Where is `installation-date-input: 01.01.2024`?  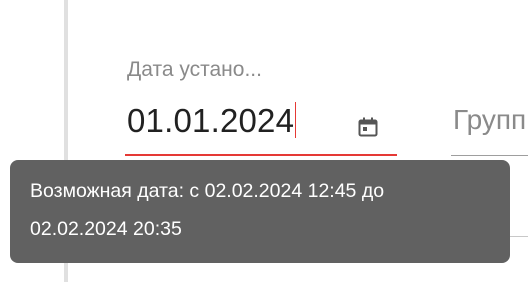
installation-date-input: 01.01.2024 is located at coordinates (212, 121).